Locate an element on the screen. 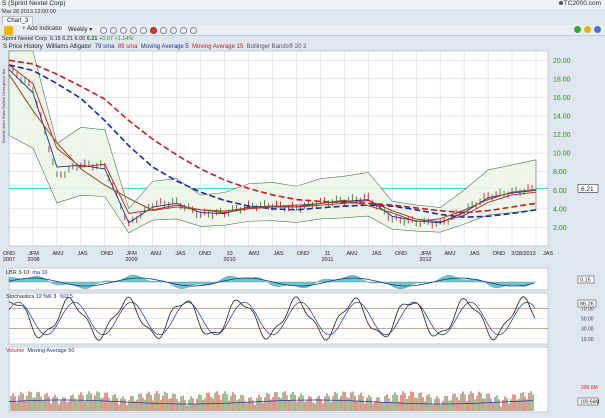  last-price-marker-label: 6.21 is located at coordinates (587, 189).